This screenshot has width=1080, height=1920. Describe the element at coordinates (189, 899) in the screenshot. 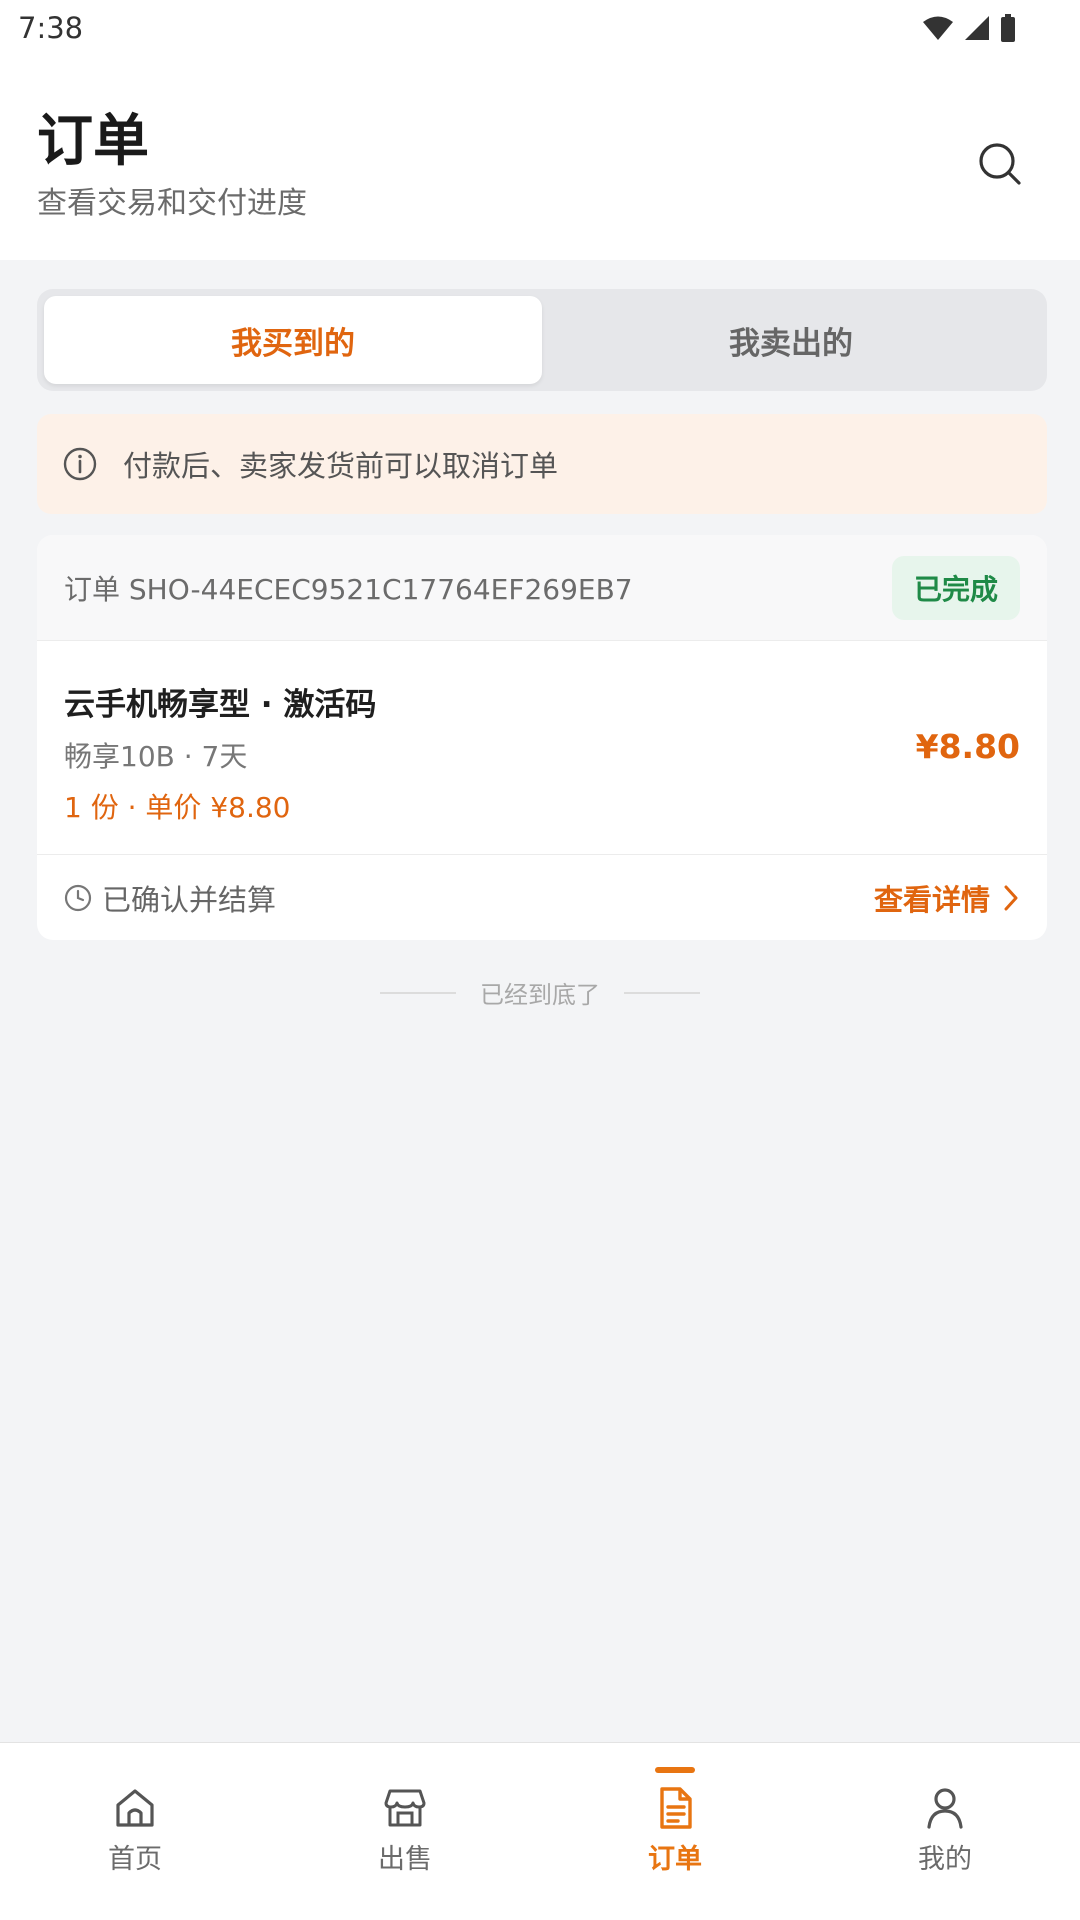

I see `settle-status-text: 已确认并结算` at that location.